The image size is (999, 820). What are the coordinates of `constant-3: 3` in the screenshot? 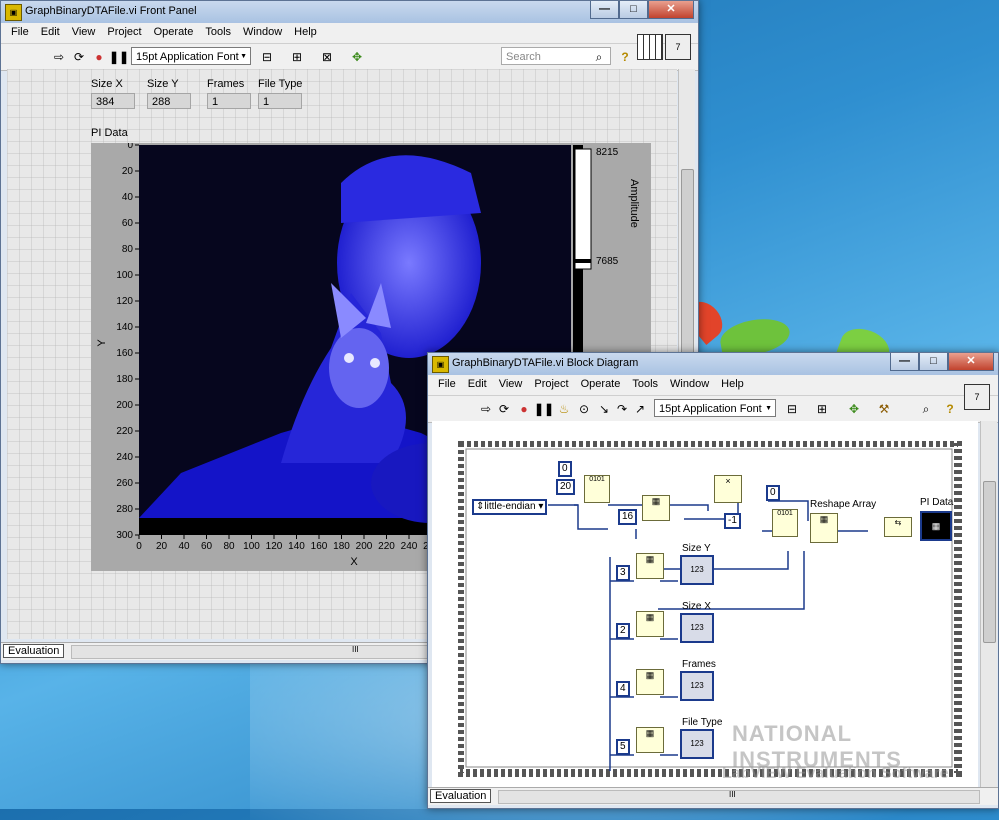 It's located at (623, 573).